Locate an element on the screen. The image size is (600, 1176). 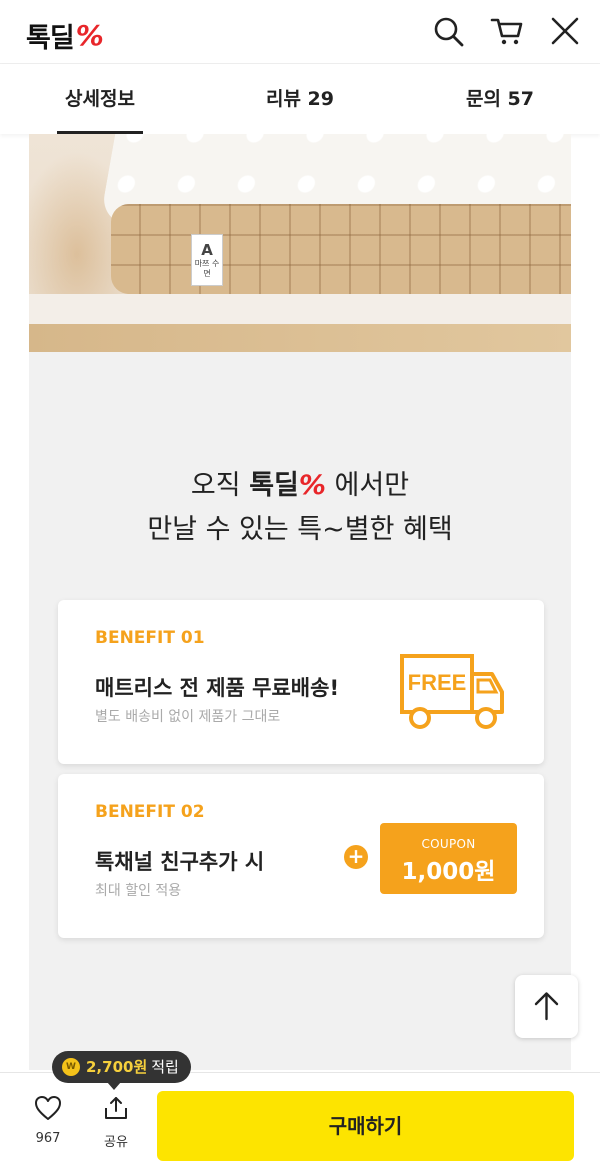
top-header: 톡딜% is located at coordinates (300, 32).